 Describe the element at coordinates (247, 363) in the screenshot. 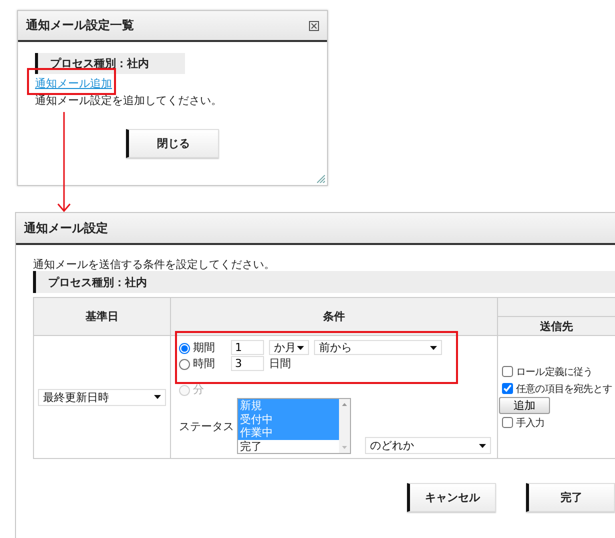

I see `days-field: 3` at that location.